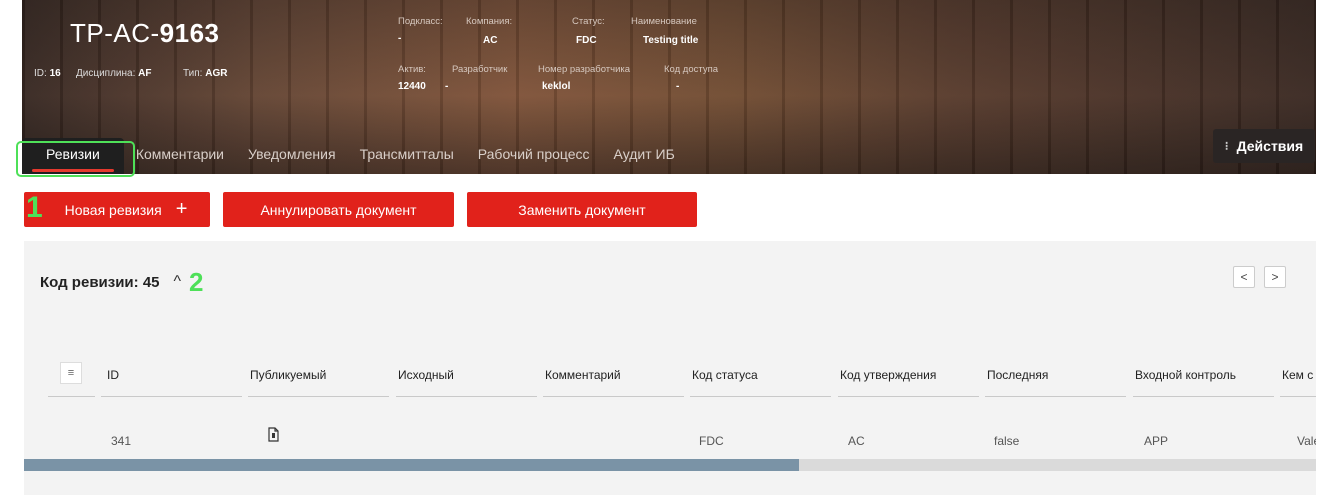  I want to click on replace-document-button: Заменить документ, so click(582, 209).